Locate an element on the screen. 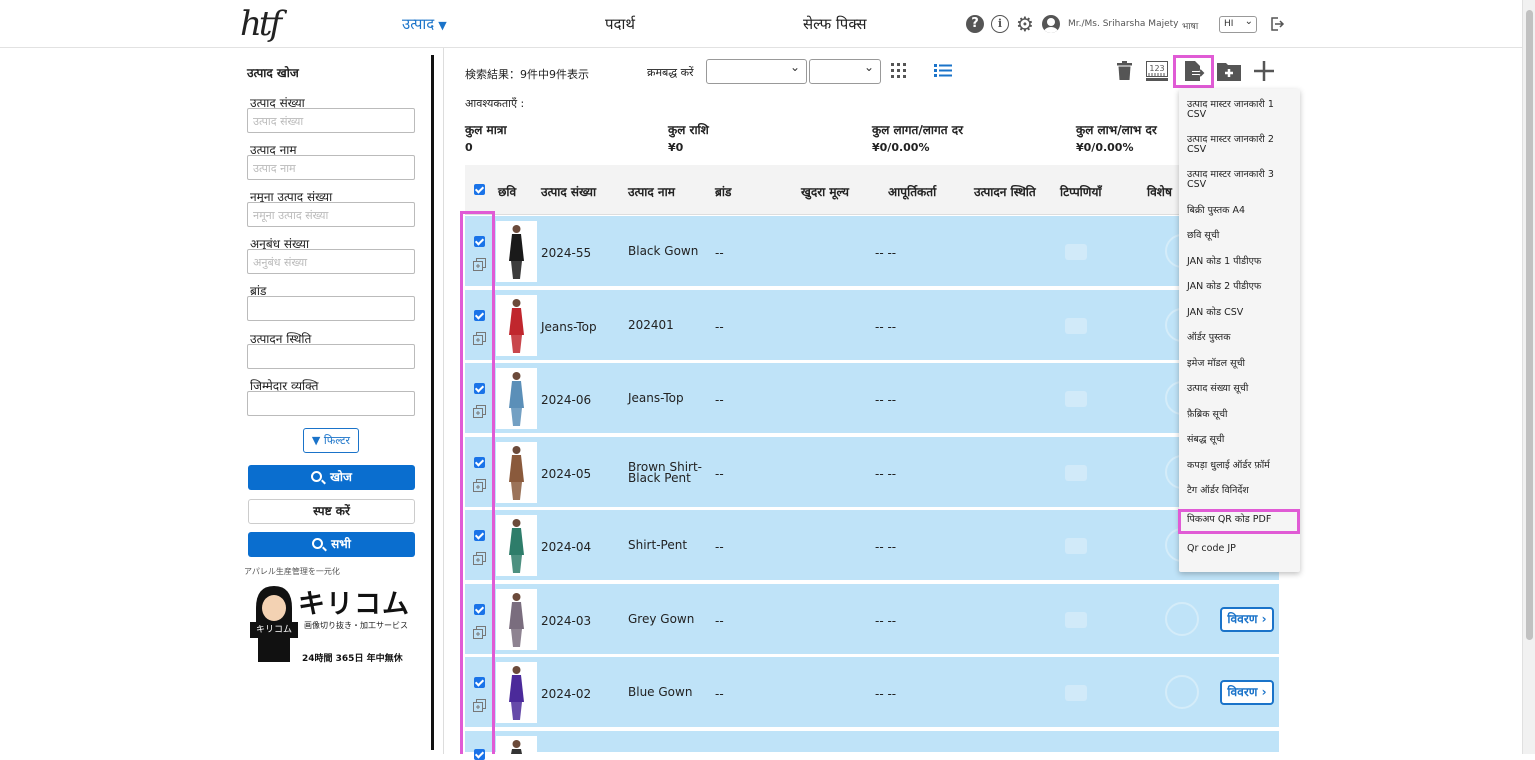 Image resolution: width=1535 pixels, height=760 pixels. column-header: उत्पादन स्थिति is located at coordinates (1005, 191).